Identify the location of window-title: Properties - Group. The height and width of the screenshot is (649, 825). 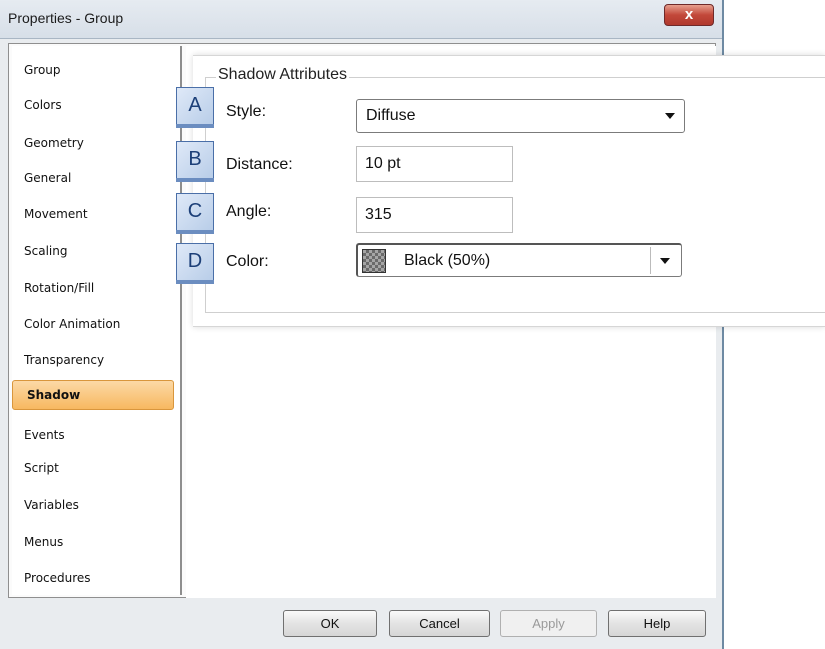
(66, 18).